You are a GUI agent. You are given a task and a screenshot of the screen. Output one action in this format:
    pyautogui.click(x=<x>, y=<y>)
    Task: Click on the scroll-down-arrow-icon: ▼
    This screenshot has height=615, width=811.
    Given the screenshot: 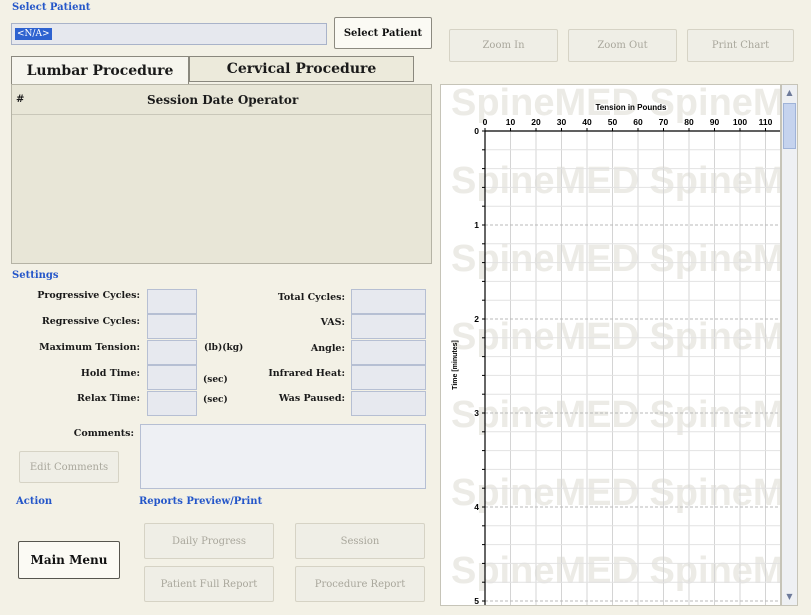 What is the action you would take?
    pyautogui.click(x=789, y=597)
    